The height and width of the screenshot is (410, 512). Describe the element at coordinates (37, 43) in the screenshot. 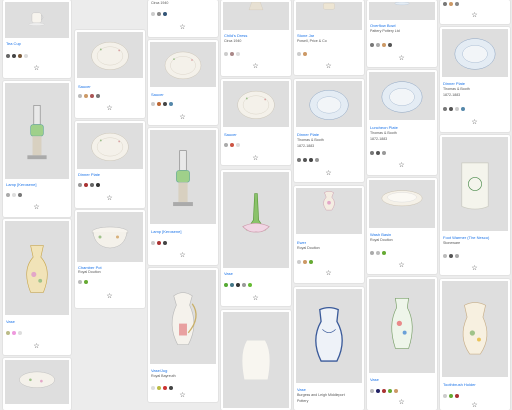

I see `item-title: Tea Cup` at that location.